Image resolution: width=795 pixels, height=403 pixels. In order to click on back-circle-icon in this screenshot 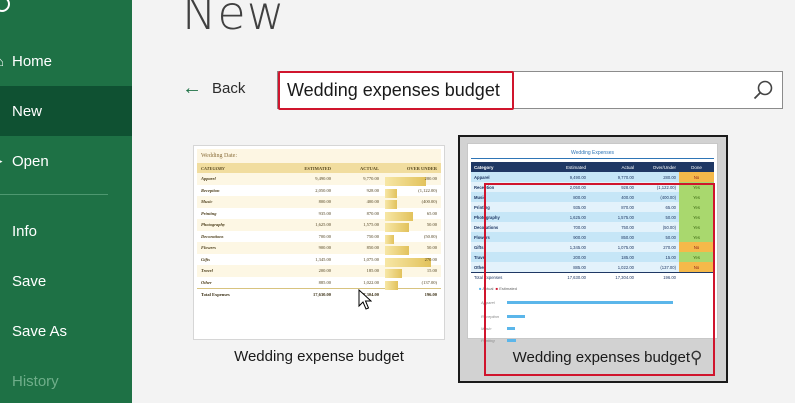, I will do `click(5, 6)`.